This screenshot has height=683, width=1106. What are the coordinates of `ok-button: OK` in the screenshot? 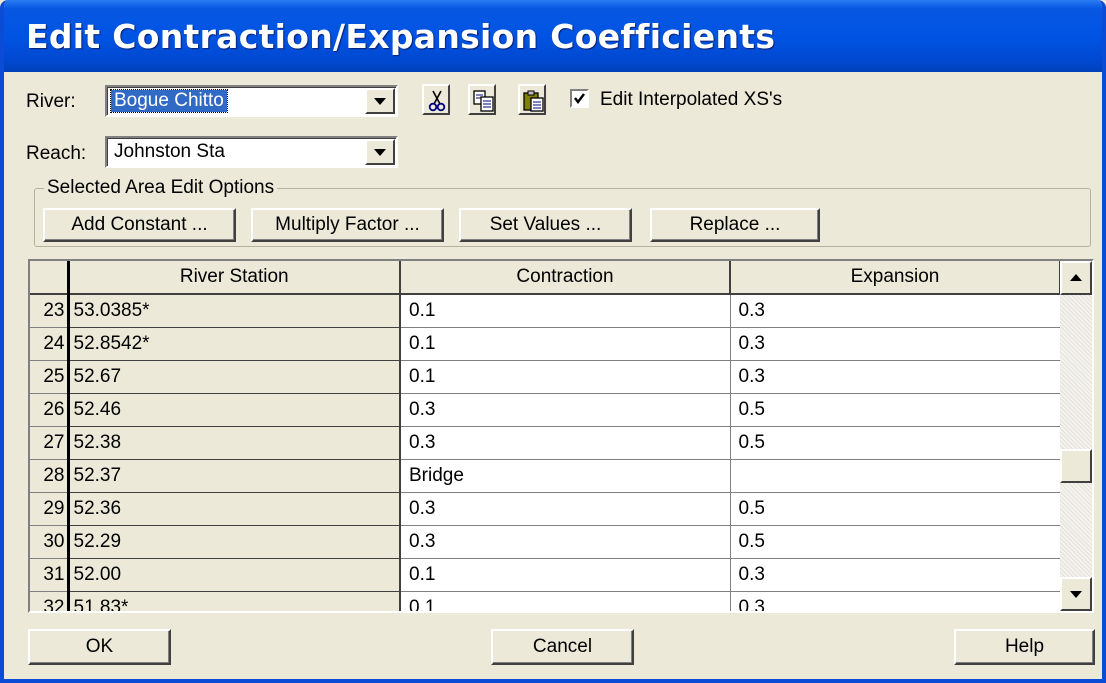 It's located at (99, 647).